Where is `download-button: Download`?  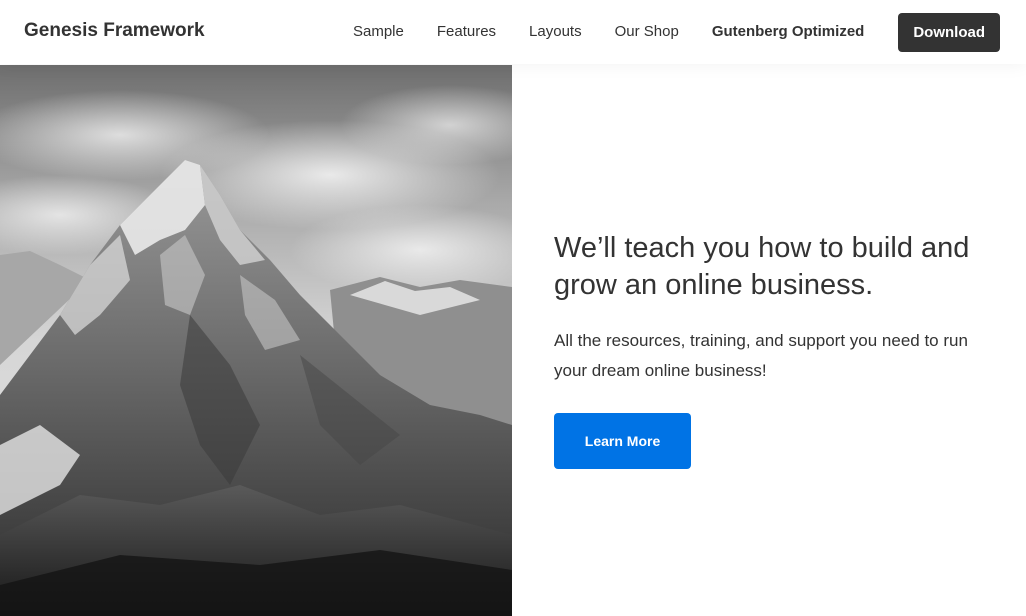 download-button: Download is located at coordinates (949, 32).